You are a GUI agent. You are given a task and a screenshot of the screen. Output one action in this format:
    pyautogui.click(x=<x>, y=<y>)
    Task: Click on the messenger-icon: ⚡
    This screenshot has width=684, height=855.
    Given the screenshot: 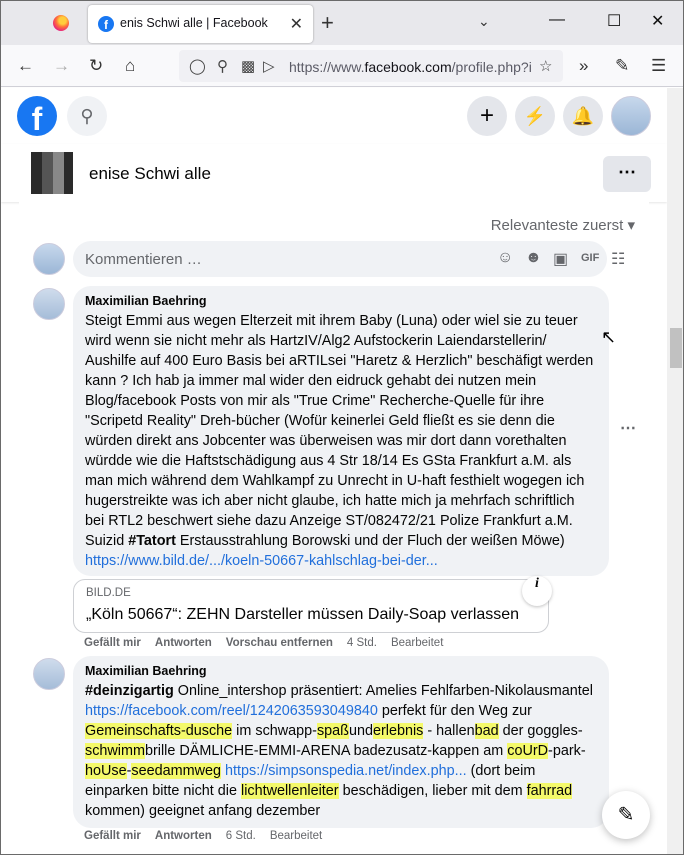 What is the action you would take?
    pyautogui.click(x=535, y=116)
    